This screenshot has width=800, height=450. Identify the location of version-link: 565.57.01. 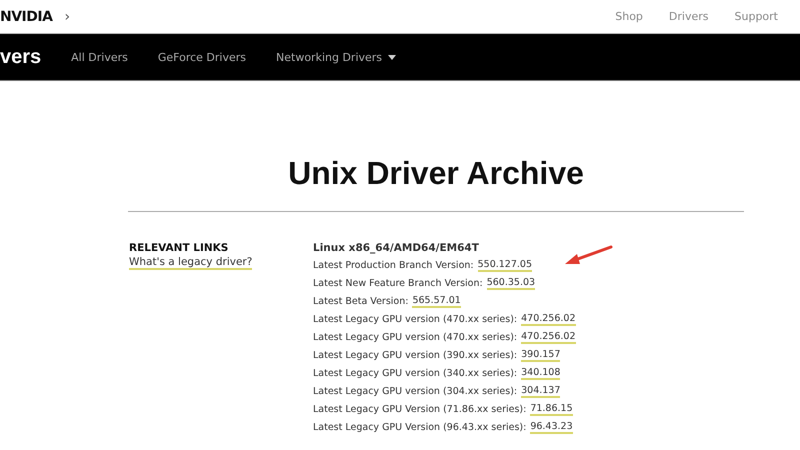
(436, 301).